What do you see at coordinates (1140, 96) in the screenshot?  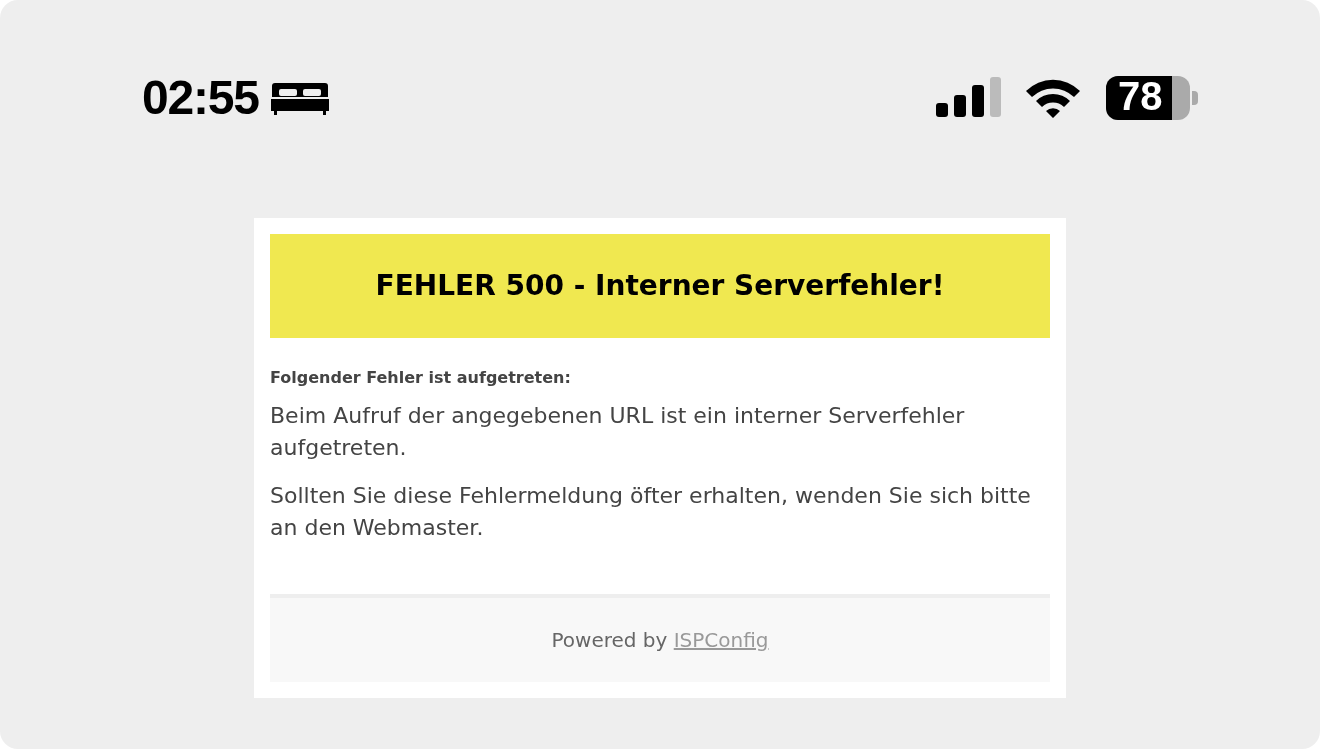 I see `battery-percentage: 78` at bounding box center [1140, 96].